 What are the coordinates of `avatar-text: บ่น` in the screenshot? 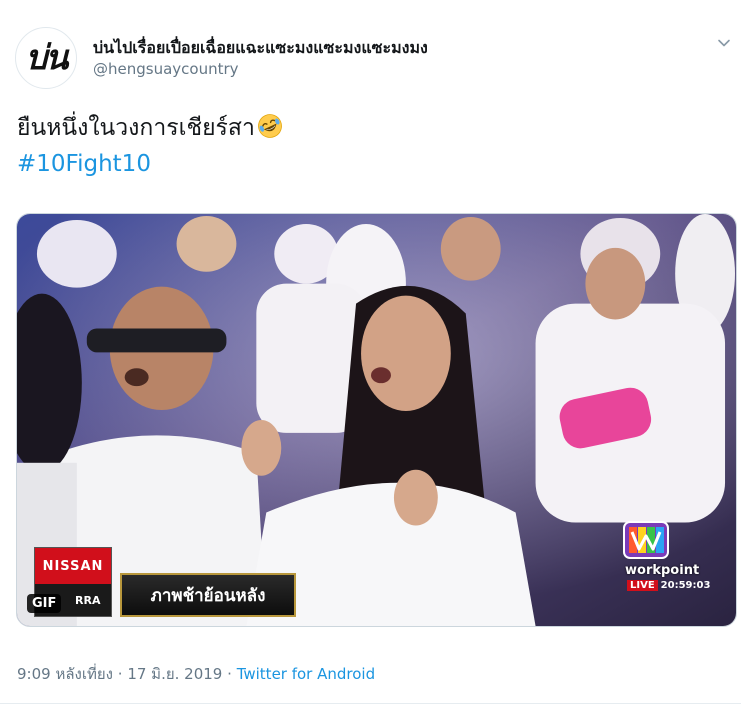 It's located at (47, 58).